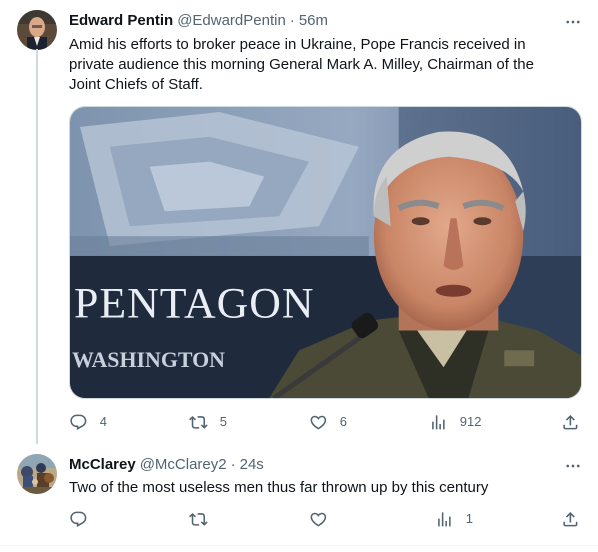  I want to click on thread-connector-line, so click(37, 246).